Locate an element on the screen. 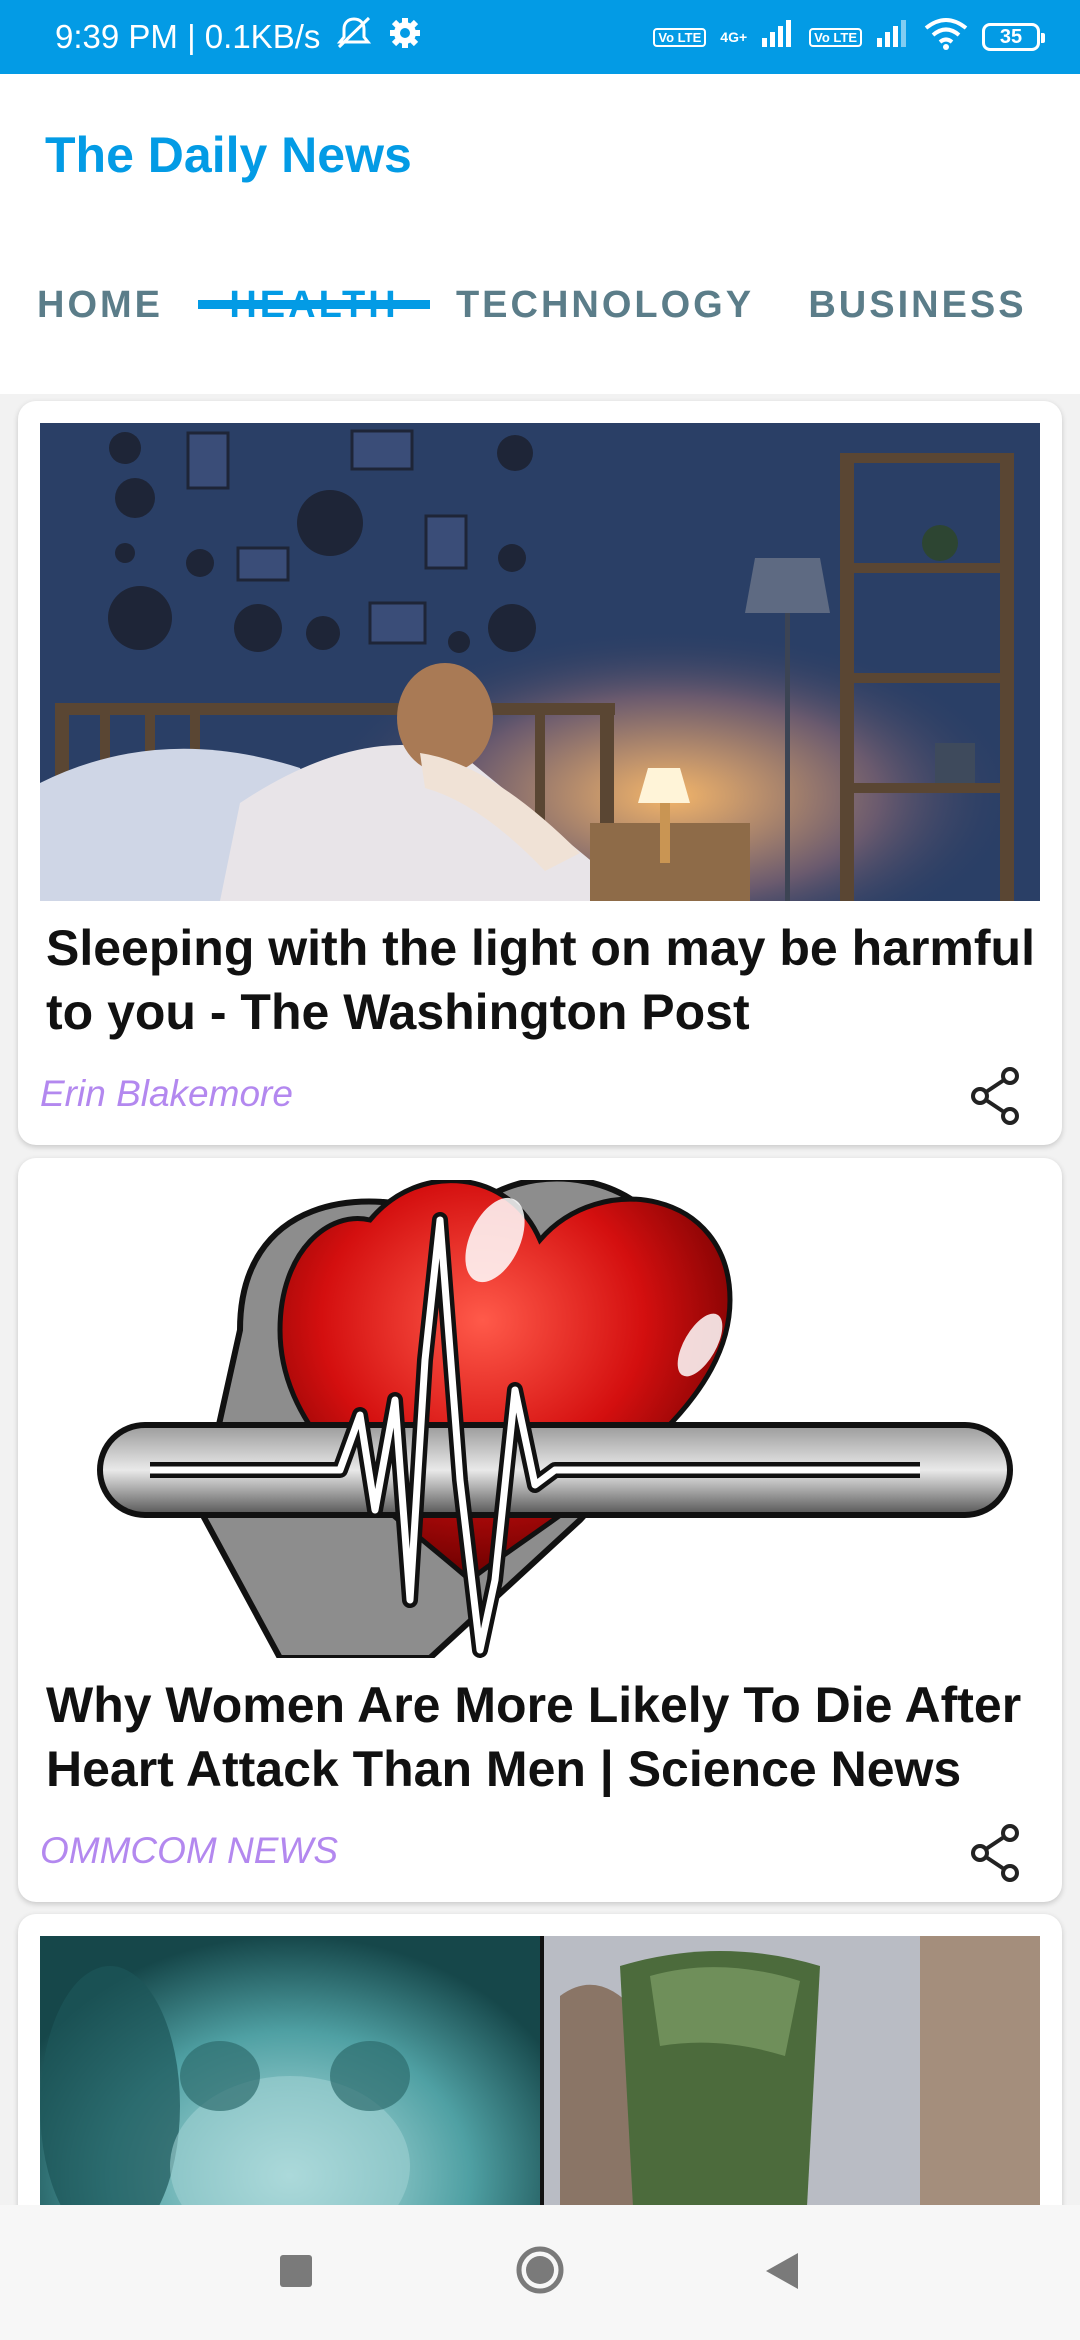  wifi-icon is located at coordinates (946, 37).